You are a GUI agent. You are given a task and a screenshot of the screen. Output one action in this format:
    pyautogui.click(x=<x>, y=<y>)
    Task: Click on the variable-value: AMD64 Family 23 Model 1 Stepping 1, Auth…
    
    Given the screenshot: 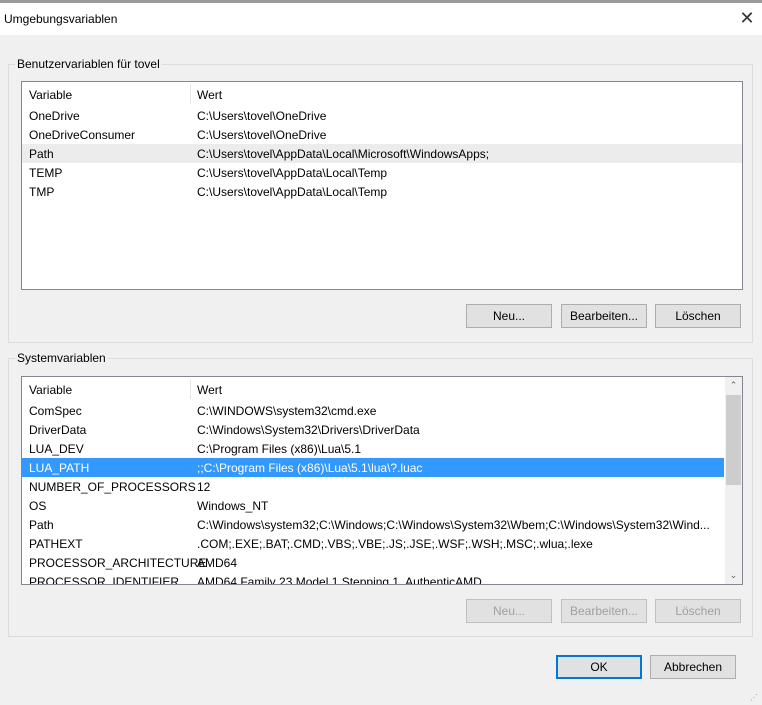 What is the action you would take?
    pyautogui.click(x=339, y=580)
    